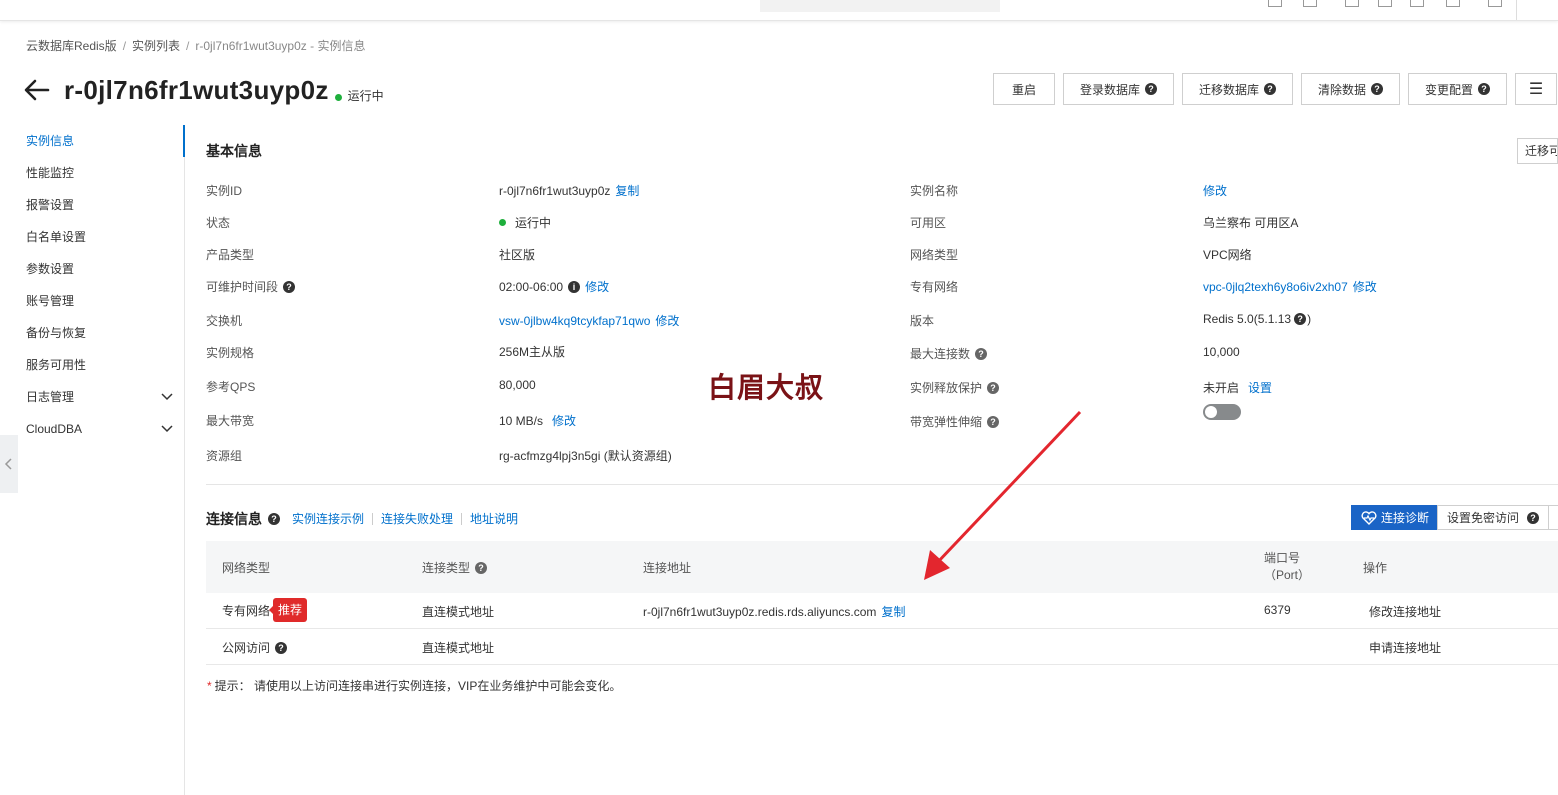  Describe the element at coordinates (243, 519) in the screenshot. I see `connection-info-title: 连接信息?` at that location.